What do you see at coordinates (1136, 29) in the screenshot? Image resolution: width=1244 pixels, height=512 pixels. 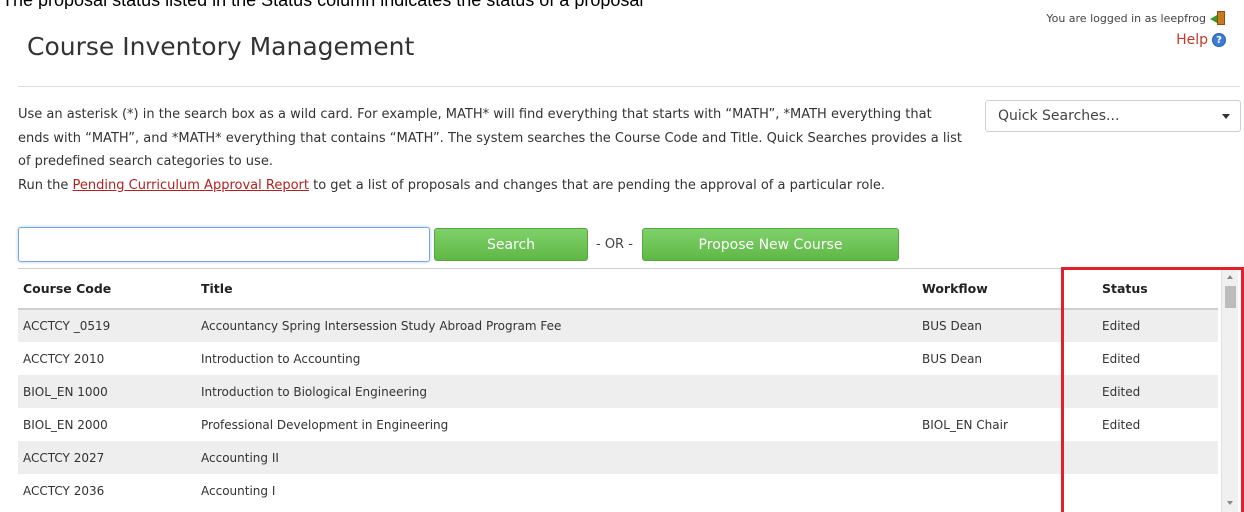 I see `user-panel: You are logged in as leepfrog Help ?` at bounding box center [1136, 29].